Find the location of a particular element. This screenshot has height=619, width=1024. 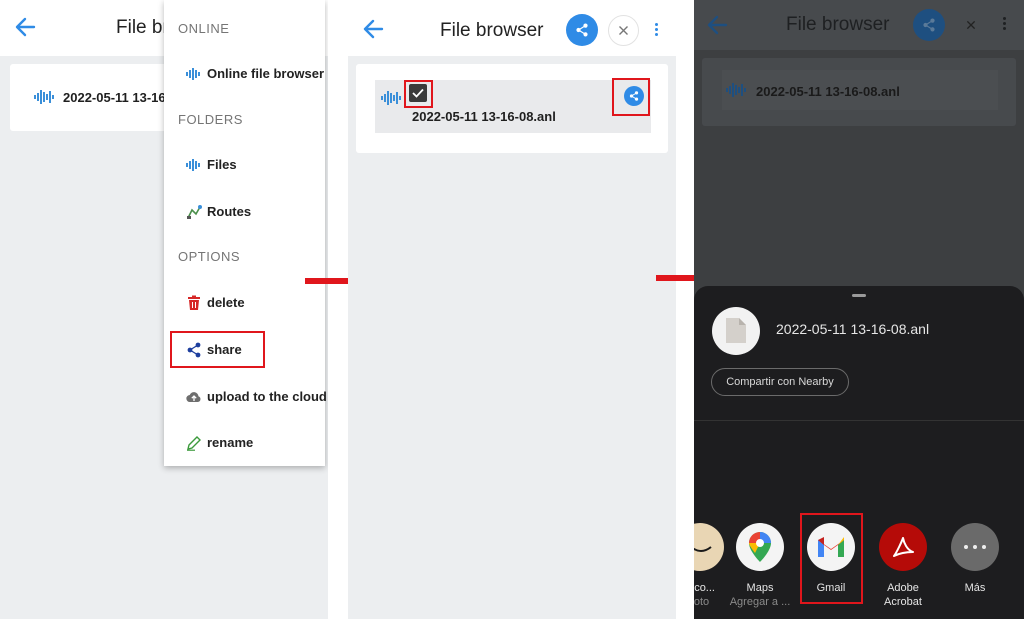

divider is located at coordinates (859, 420).